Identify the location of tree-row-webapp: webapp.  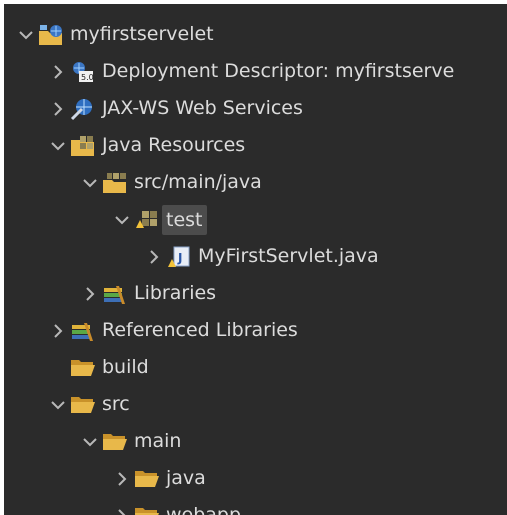
(176, 506).